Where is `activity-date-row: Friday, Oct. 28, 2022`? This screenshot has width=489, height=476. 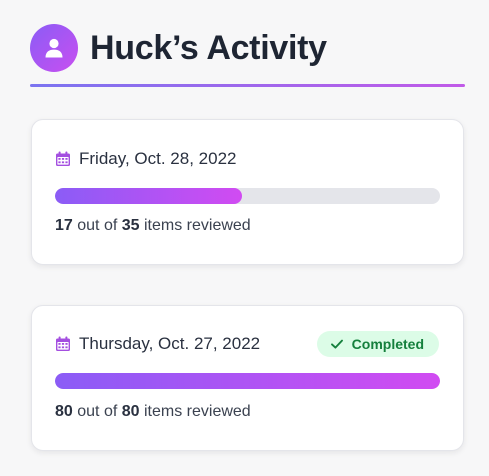 activity-date-row: Friday, Oct. 28, 2022 is located at coordinates (247, 159).